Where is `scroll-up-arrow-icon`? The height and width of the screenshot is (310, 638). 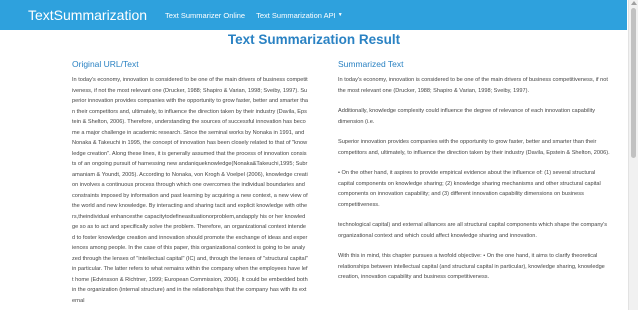 scroll-up-arrow-icon is located at coordinates (634, 3).